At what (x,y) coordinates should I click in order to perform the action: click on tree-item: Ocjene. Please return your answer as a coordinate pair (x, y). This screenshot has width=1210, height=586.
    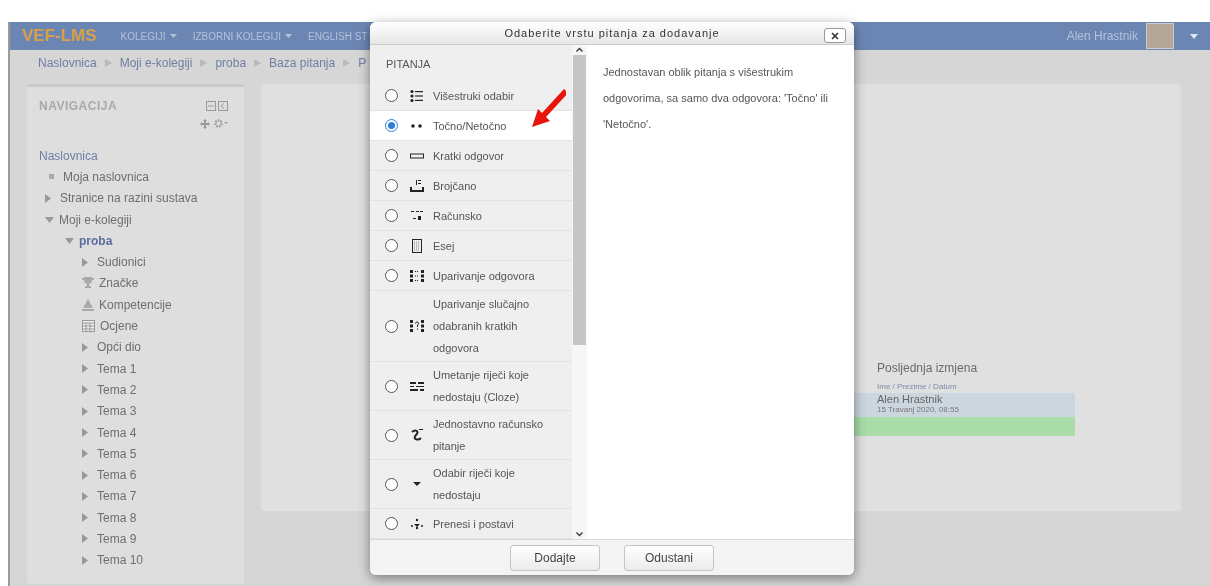
    Looking at the image, I should click on (119, 326).